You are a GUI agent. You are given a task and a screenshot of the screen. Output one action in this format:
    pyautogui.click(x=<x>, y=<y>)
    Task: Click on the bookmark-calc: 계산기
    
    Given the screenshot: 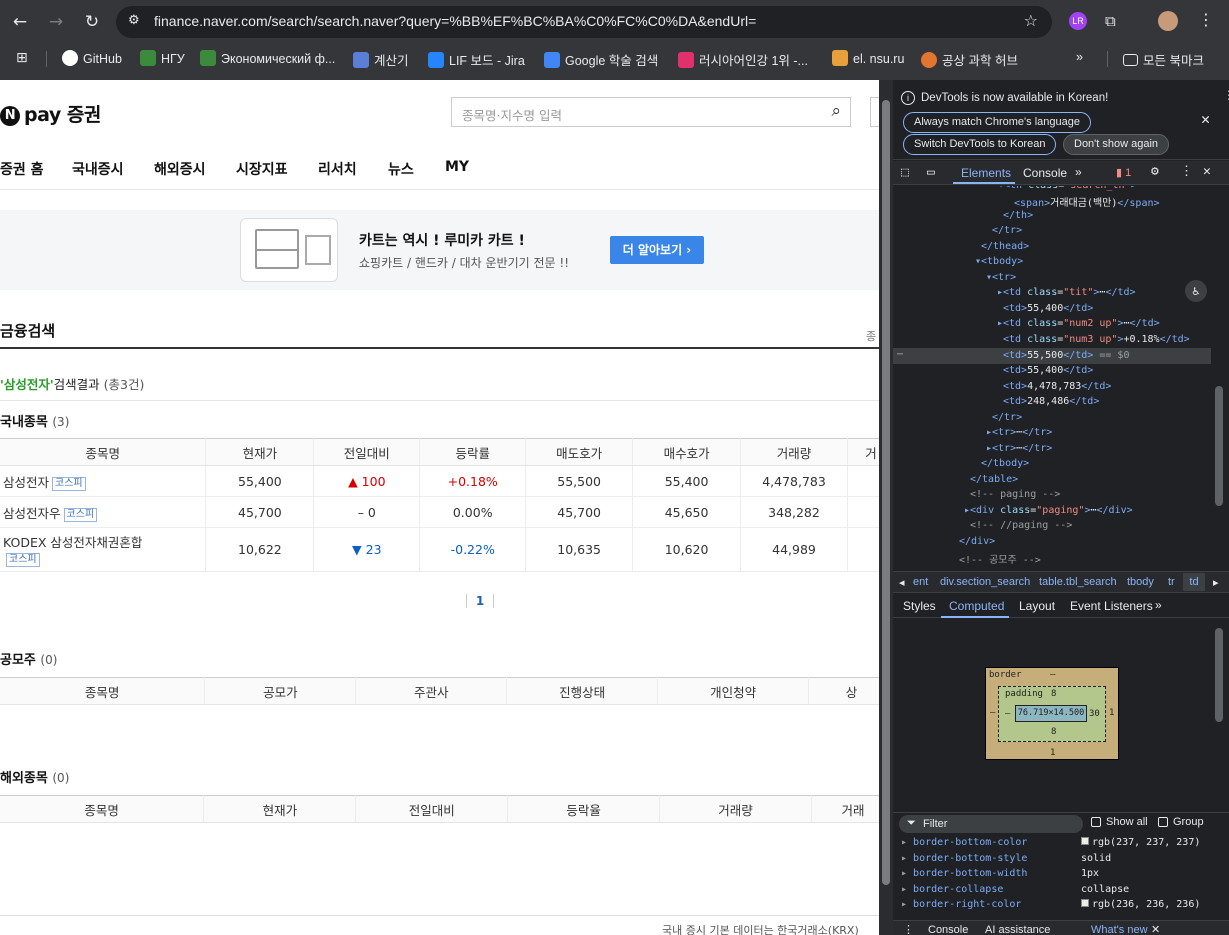 What is the action you would take?
    pyautogui.click(x=381, y=59)
    